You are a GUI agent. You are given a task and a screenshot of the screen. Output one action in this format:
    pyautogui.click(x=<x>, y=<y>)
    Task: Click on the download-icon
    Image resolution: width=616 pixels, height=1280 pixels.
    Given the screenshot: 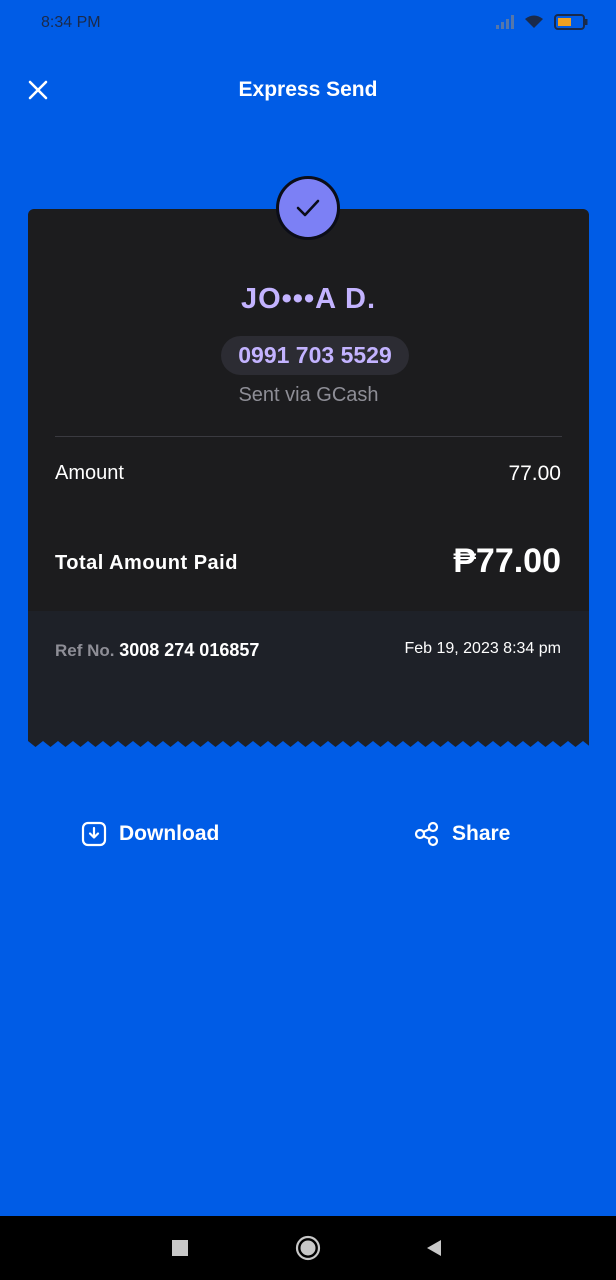 What is the action you would take?
    pyautogui.click(x=94, y=834)
    